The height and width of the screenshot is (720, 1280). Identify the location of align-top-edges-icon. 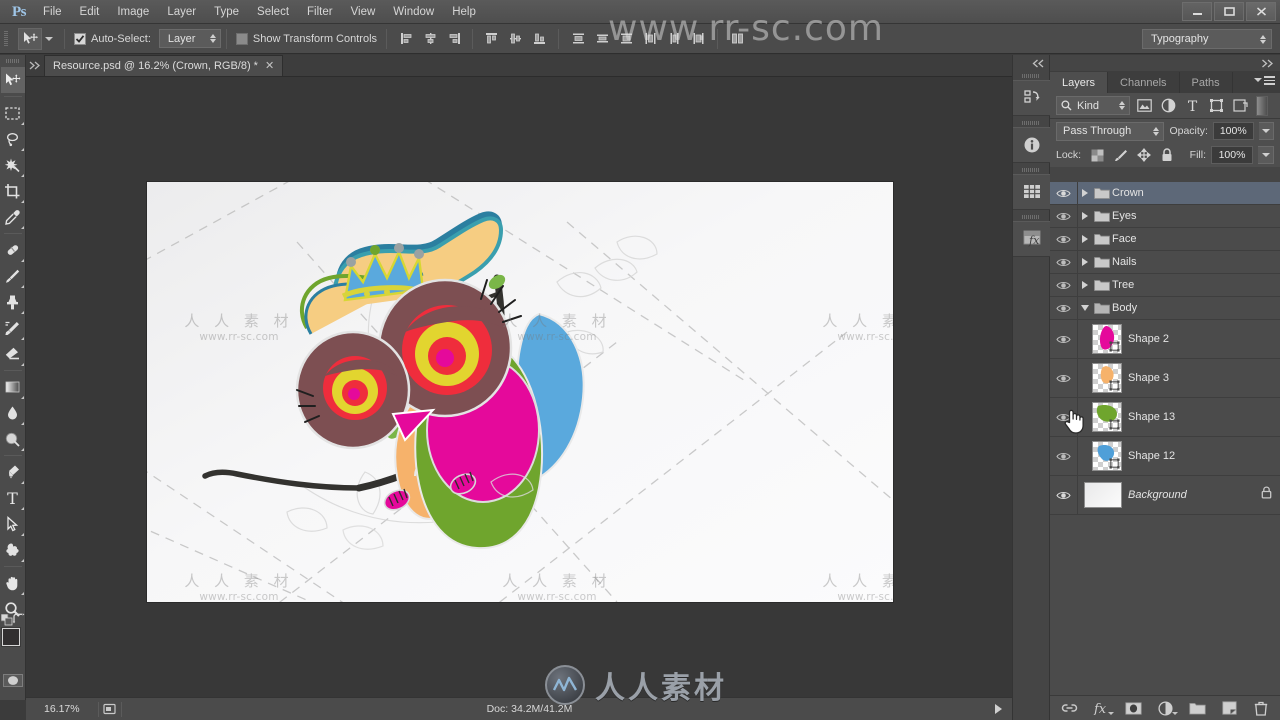
(491, 39).